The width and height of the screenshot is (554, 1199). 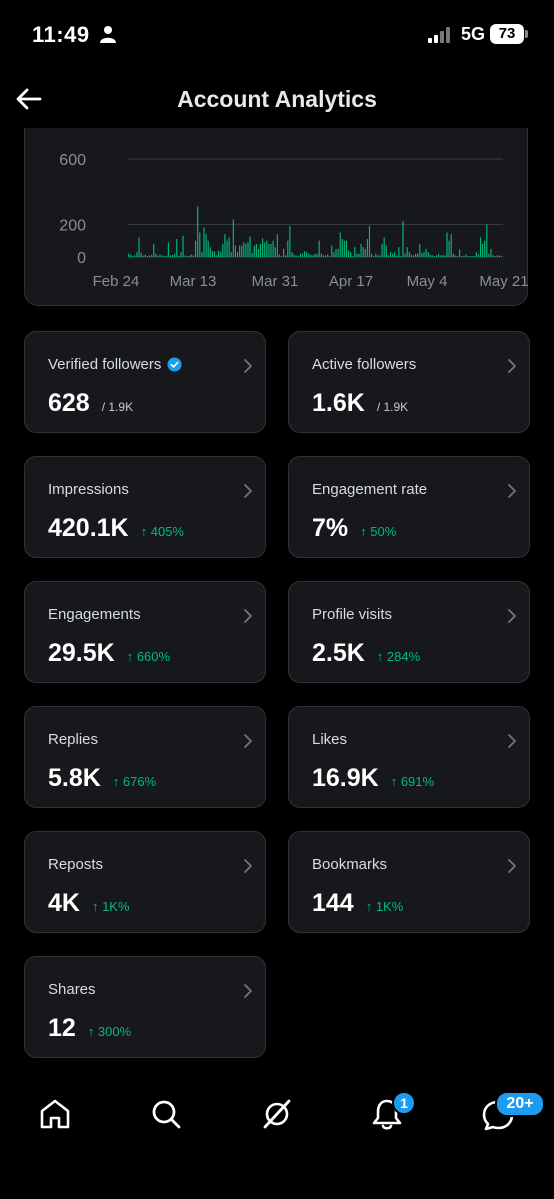 I want to click on card-value: 4K, so click(x=64, y=903).